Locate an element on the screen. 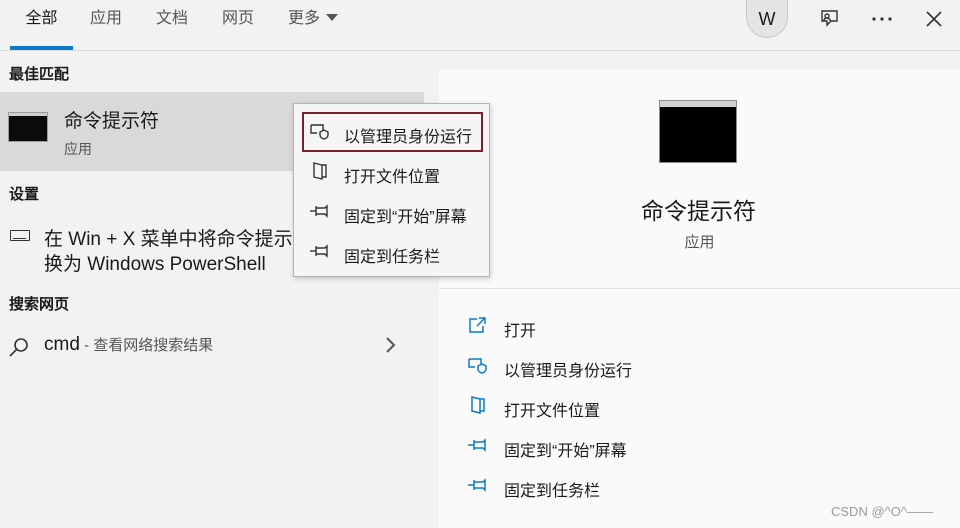 The image size is (960, 528). context-menu-open-file-location: 打开文件位置 is located at coordinates (392, 172).